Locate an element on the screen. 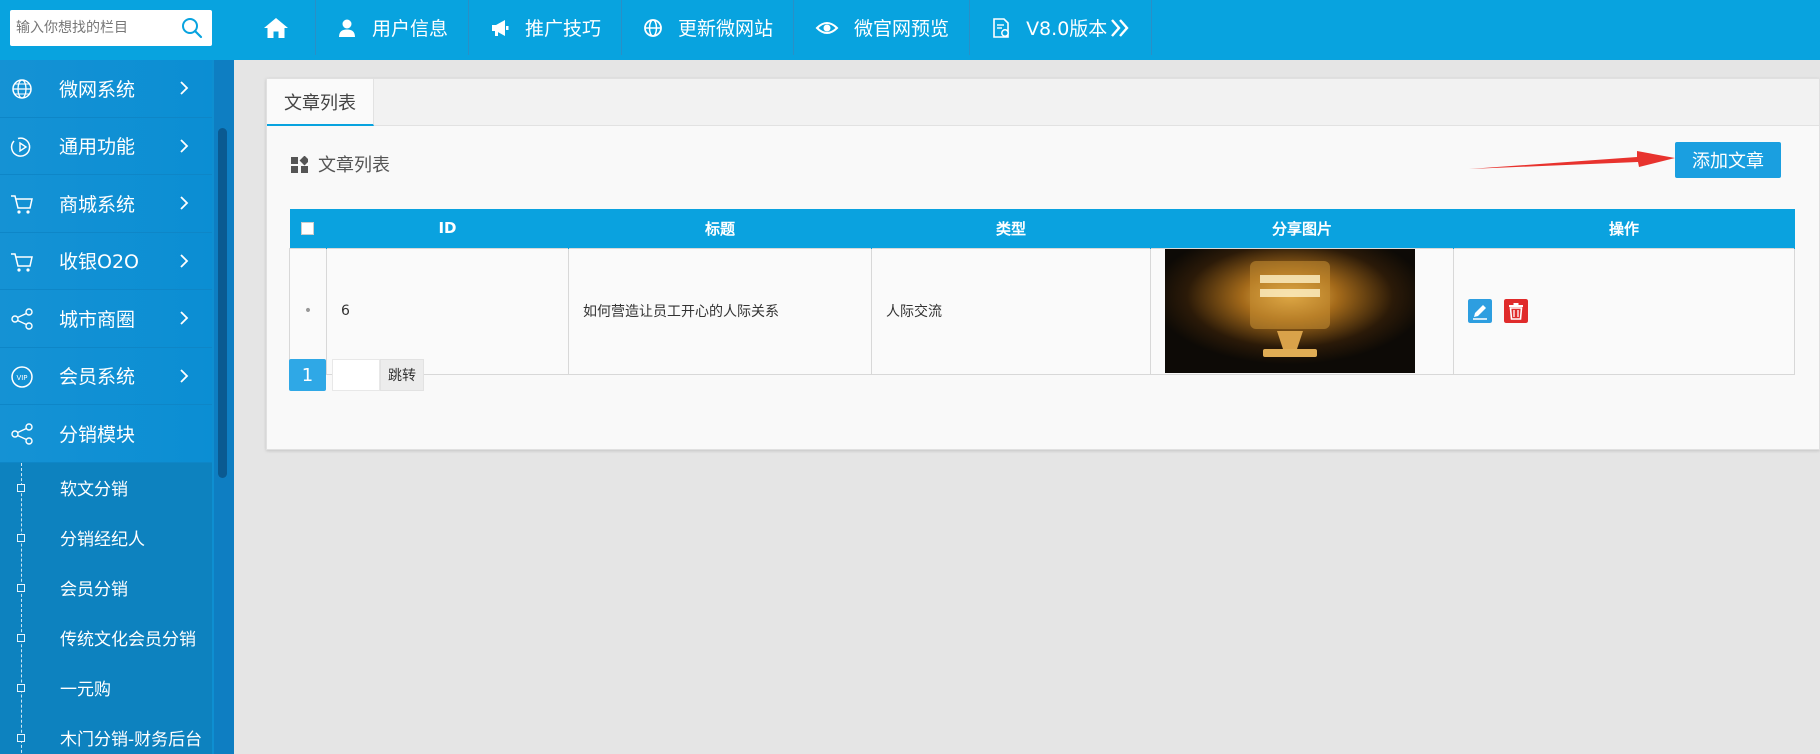  red-arrow-annotation is located at coordinates (1572, 160).